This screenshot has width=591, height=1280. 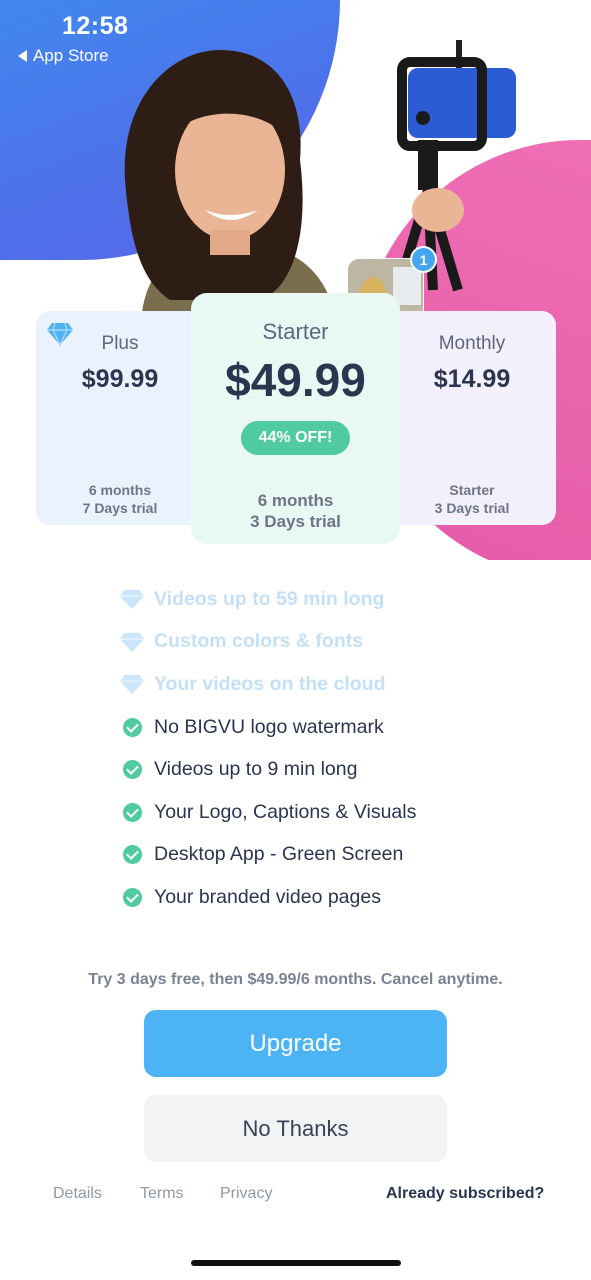 I want to click on feature-item: Your Logo, Captions & Visuals, so click(x=267, y=812).